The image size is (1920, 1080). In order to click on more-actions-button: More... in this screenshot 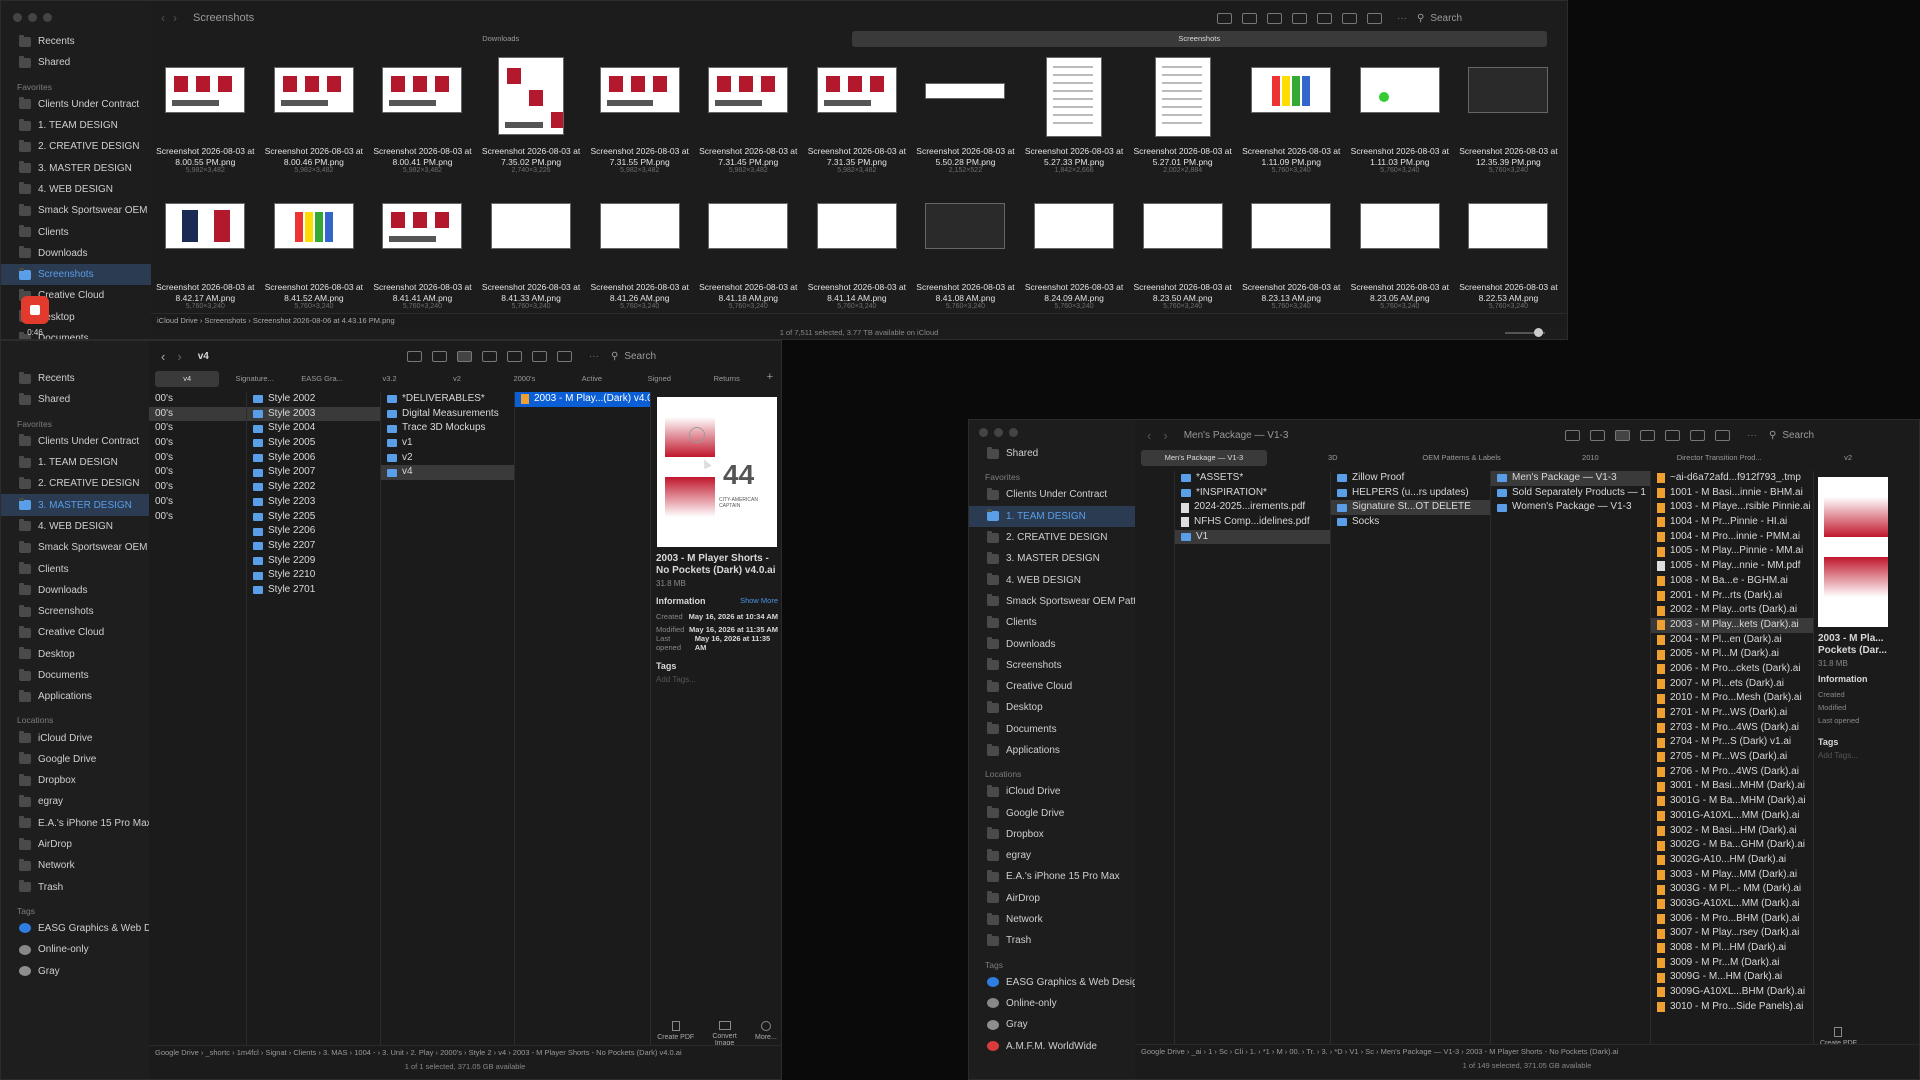, I will do `click(766, 1034)`.